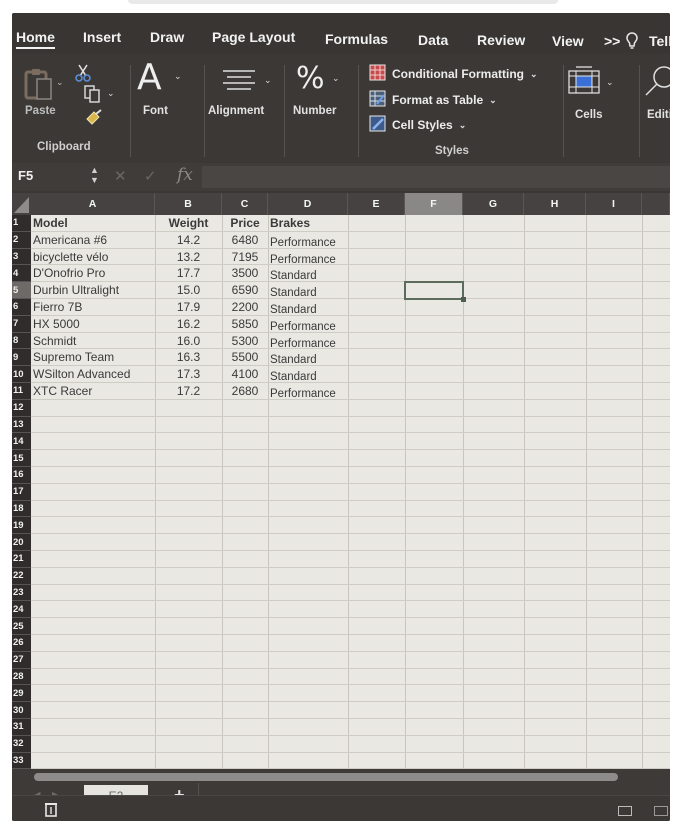  I want to click on row-header-11: 11, so click(21, 391).